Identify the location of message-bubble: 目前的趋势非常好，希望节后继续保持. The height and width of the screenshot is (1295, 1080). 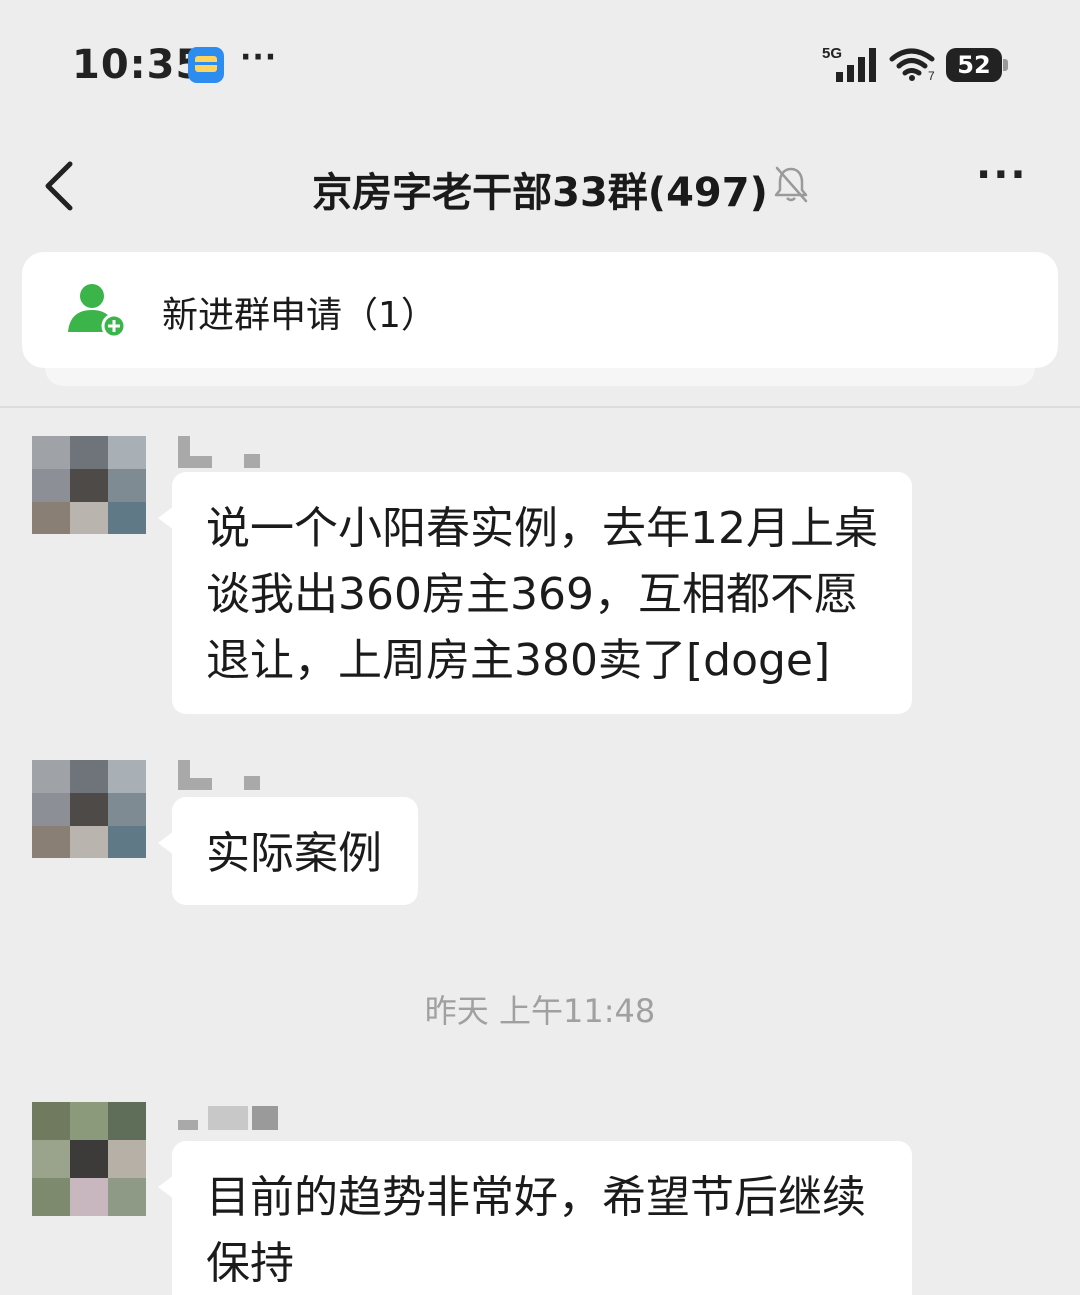
(535, 1218).